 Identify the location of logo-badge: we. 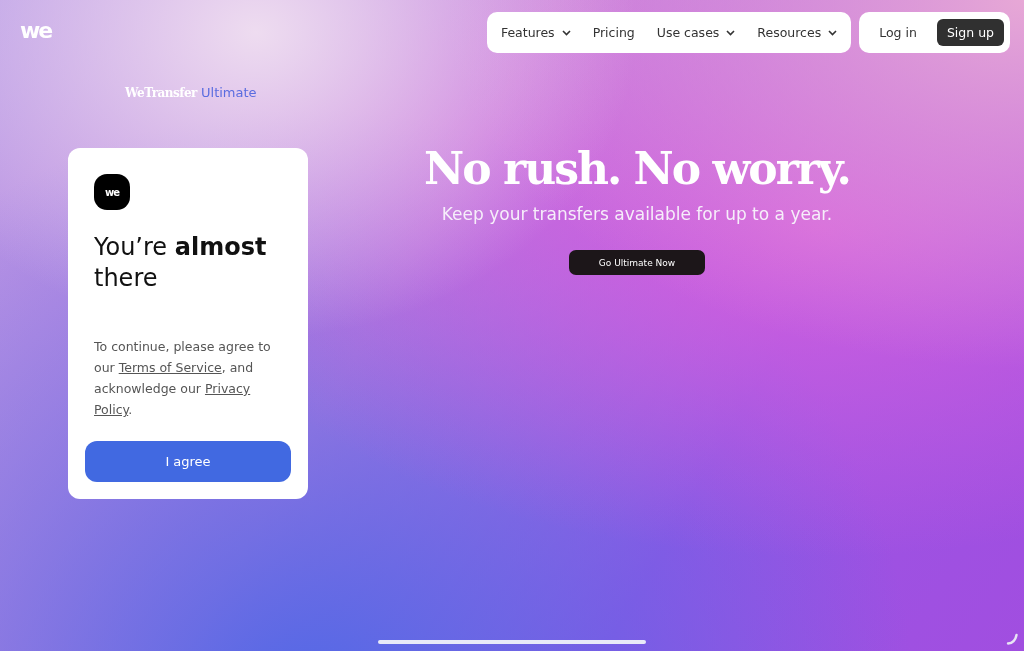
(112, 192).